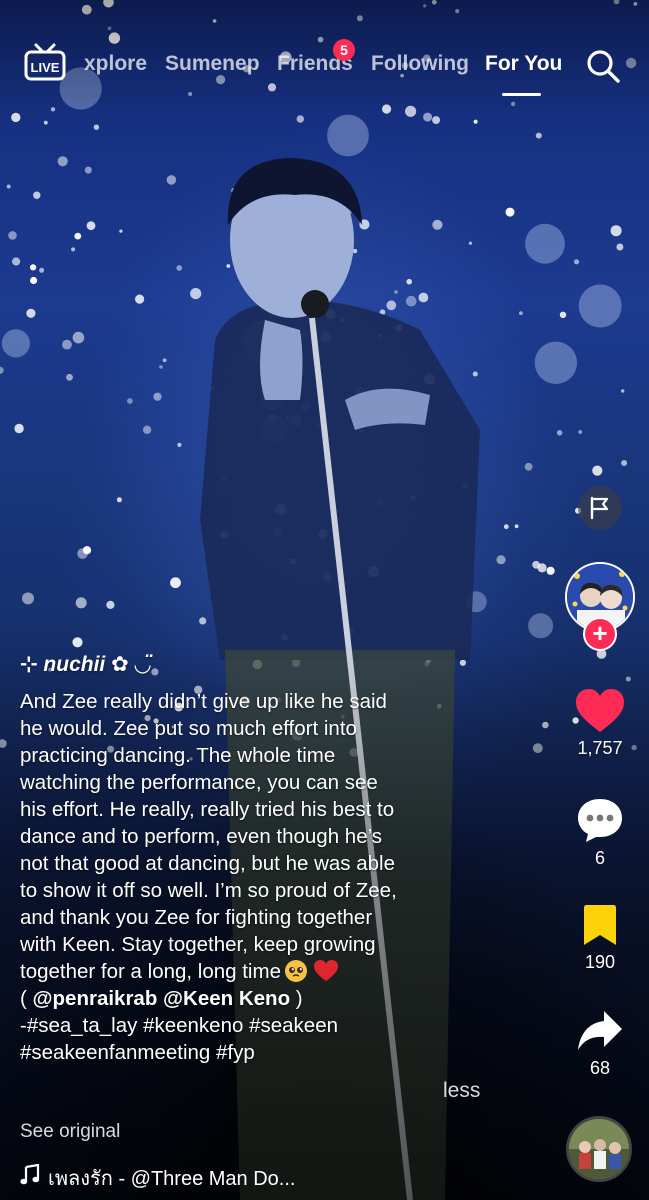 Image resolution: width=649 pixels, height=1200 pixels. Describe the element at coordinates (26, 998) in the screenshot. I see `mentions-open: (` at that location.